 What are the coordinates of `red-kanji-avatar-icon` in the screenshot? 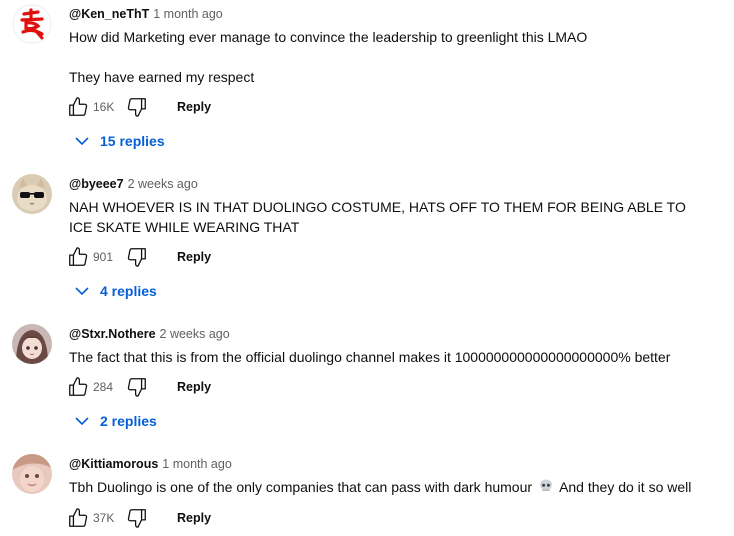 It's located at (32, 24).